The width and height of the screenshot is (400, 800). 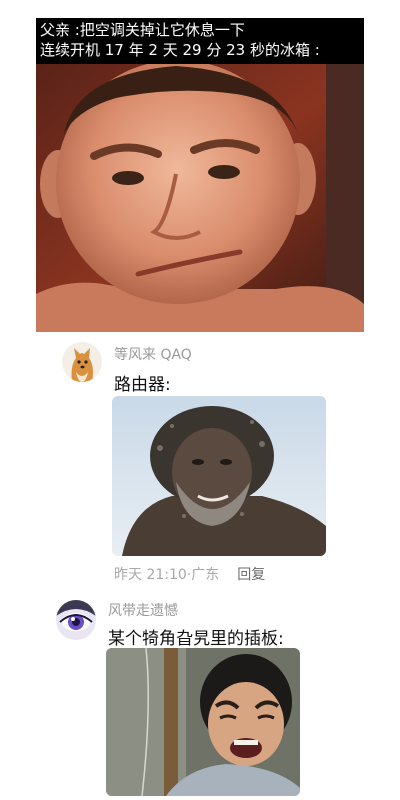 I want to click on meme-caption-line-2: 连续开机 17 年 2 天 29 分 23 秒的冰箱 :, so click(x=180, y=50).